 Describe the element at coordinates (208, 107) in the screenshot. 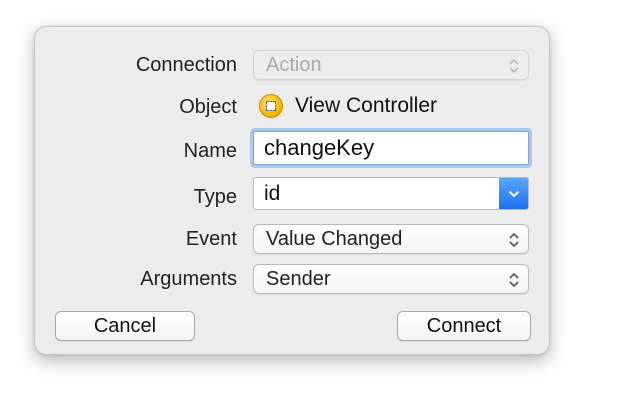

I see `object-label: Object` at that location.